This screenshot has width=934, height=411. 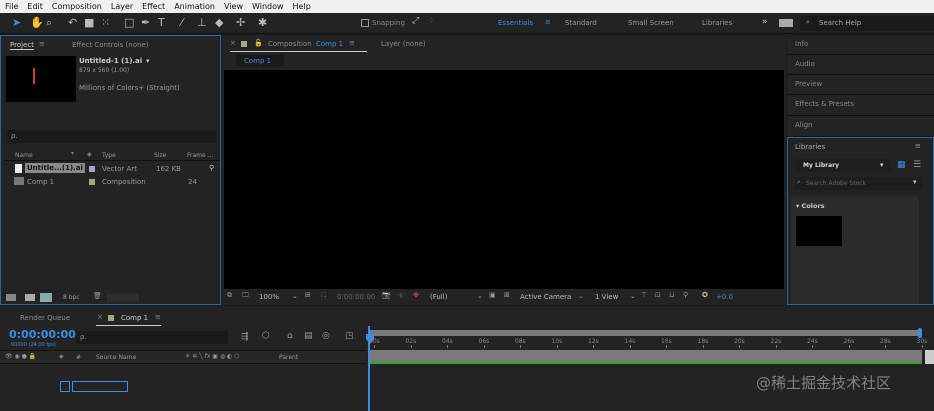 I want to click on rotate-tool-icon: ↶, so click(x=72, y=22).